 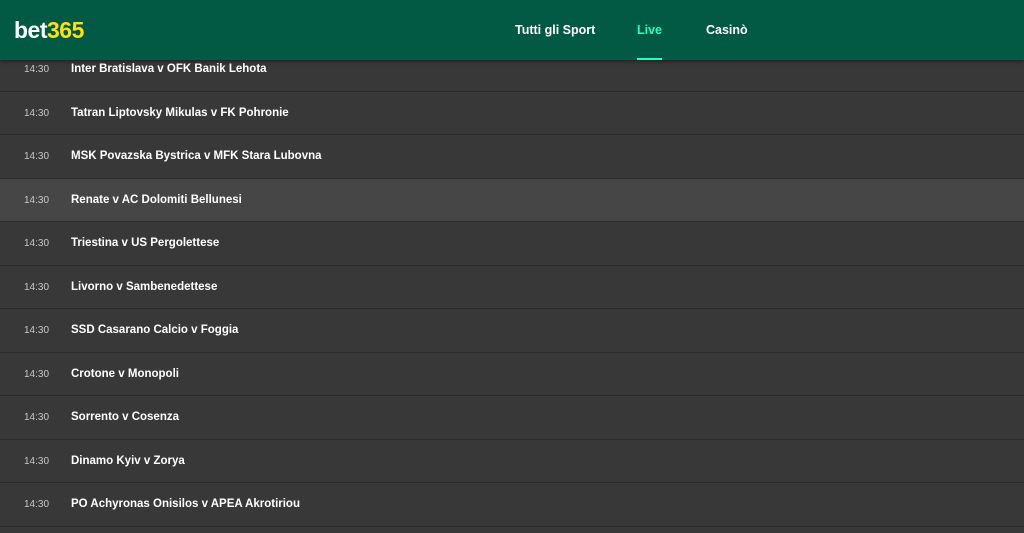 I want to click on event-row: 14:30 SSD Casarano Calcio v Foggia, so click(x=512, y=331).